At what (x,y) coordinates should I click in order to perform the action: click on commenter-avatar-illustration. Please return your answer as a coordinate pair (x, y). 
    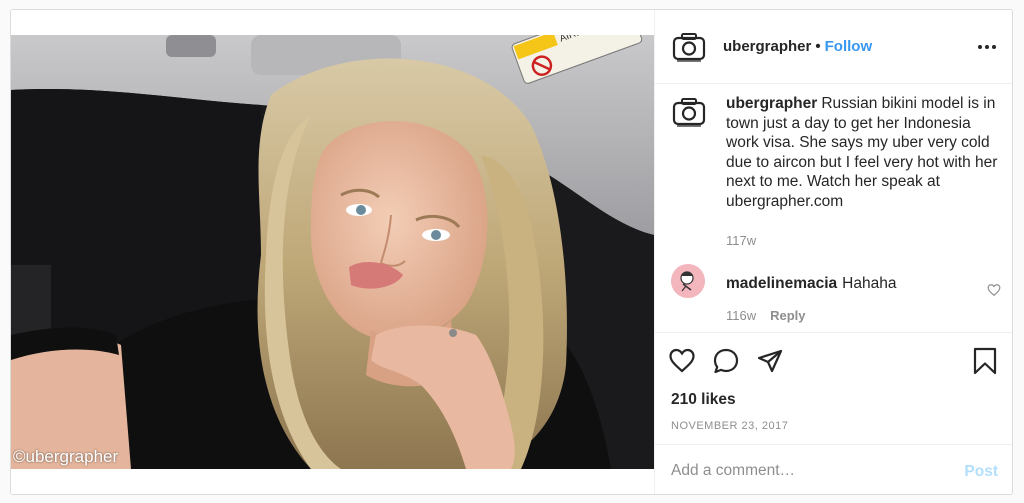
    Looking at the image, I should click on (688, 281).